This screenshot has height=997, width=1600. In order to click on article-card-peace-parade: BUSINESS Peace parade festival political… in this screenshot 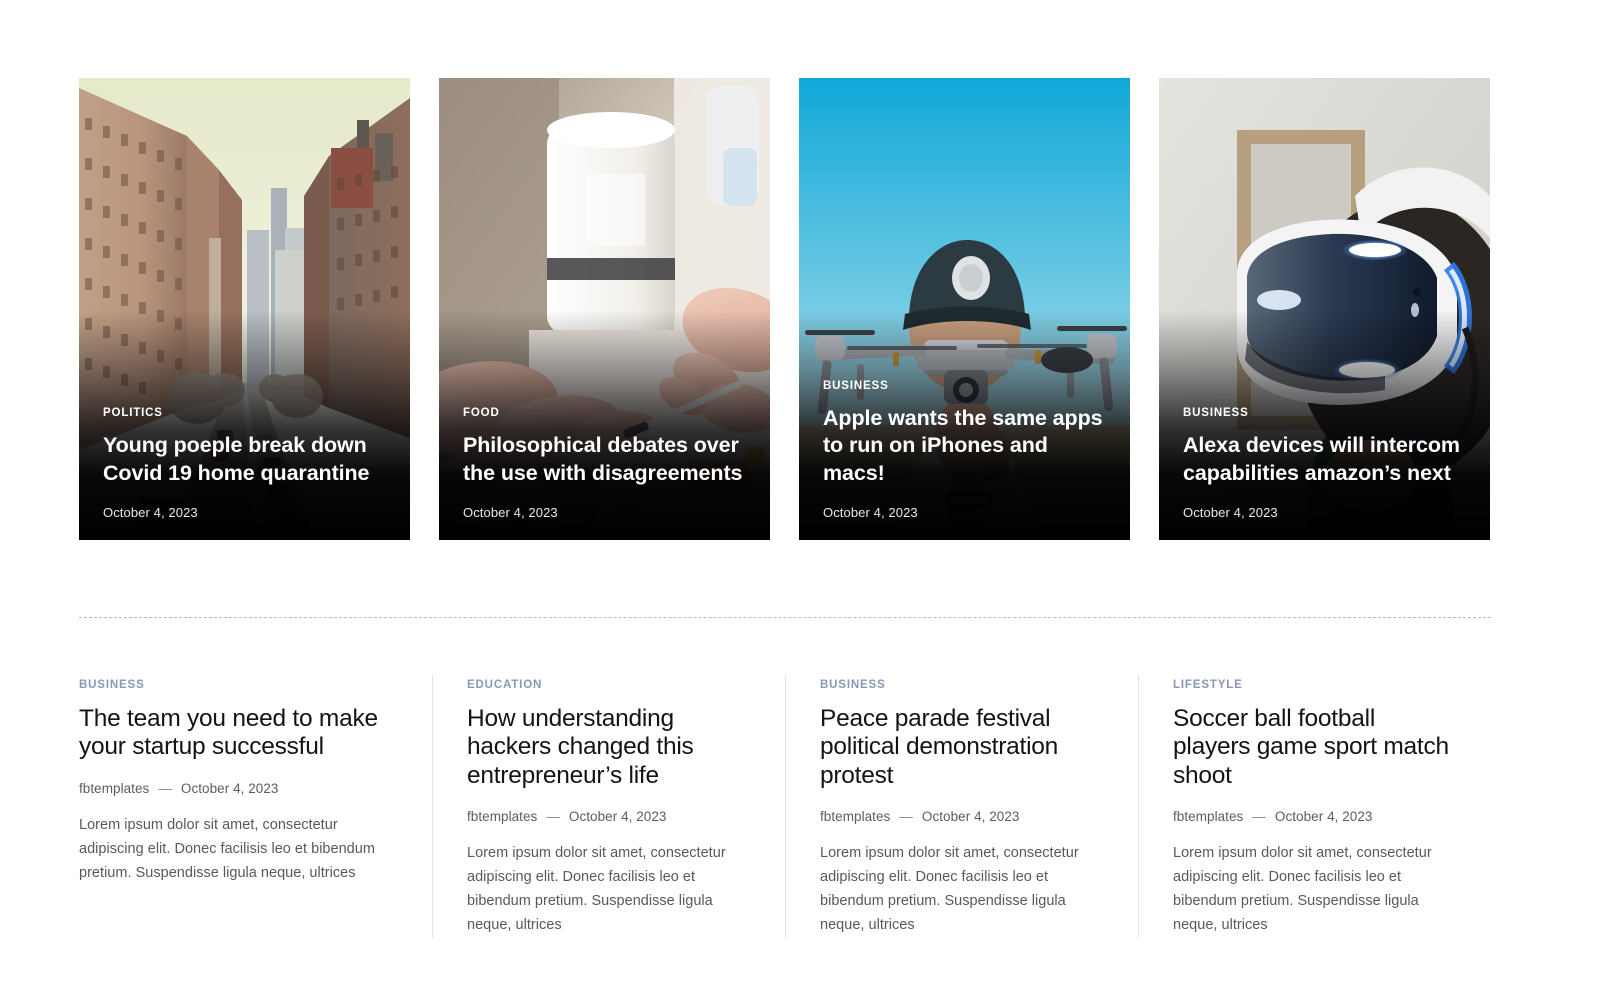, I will do `click(961, 806)`.